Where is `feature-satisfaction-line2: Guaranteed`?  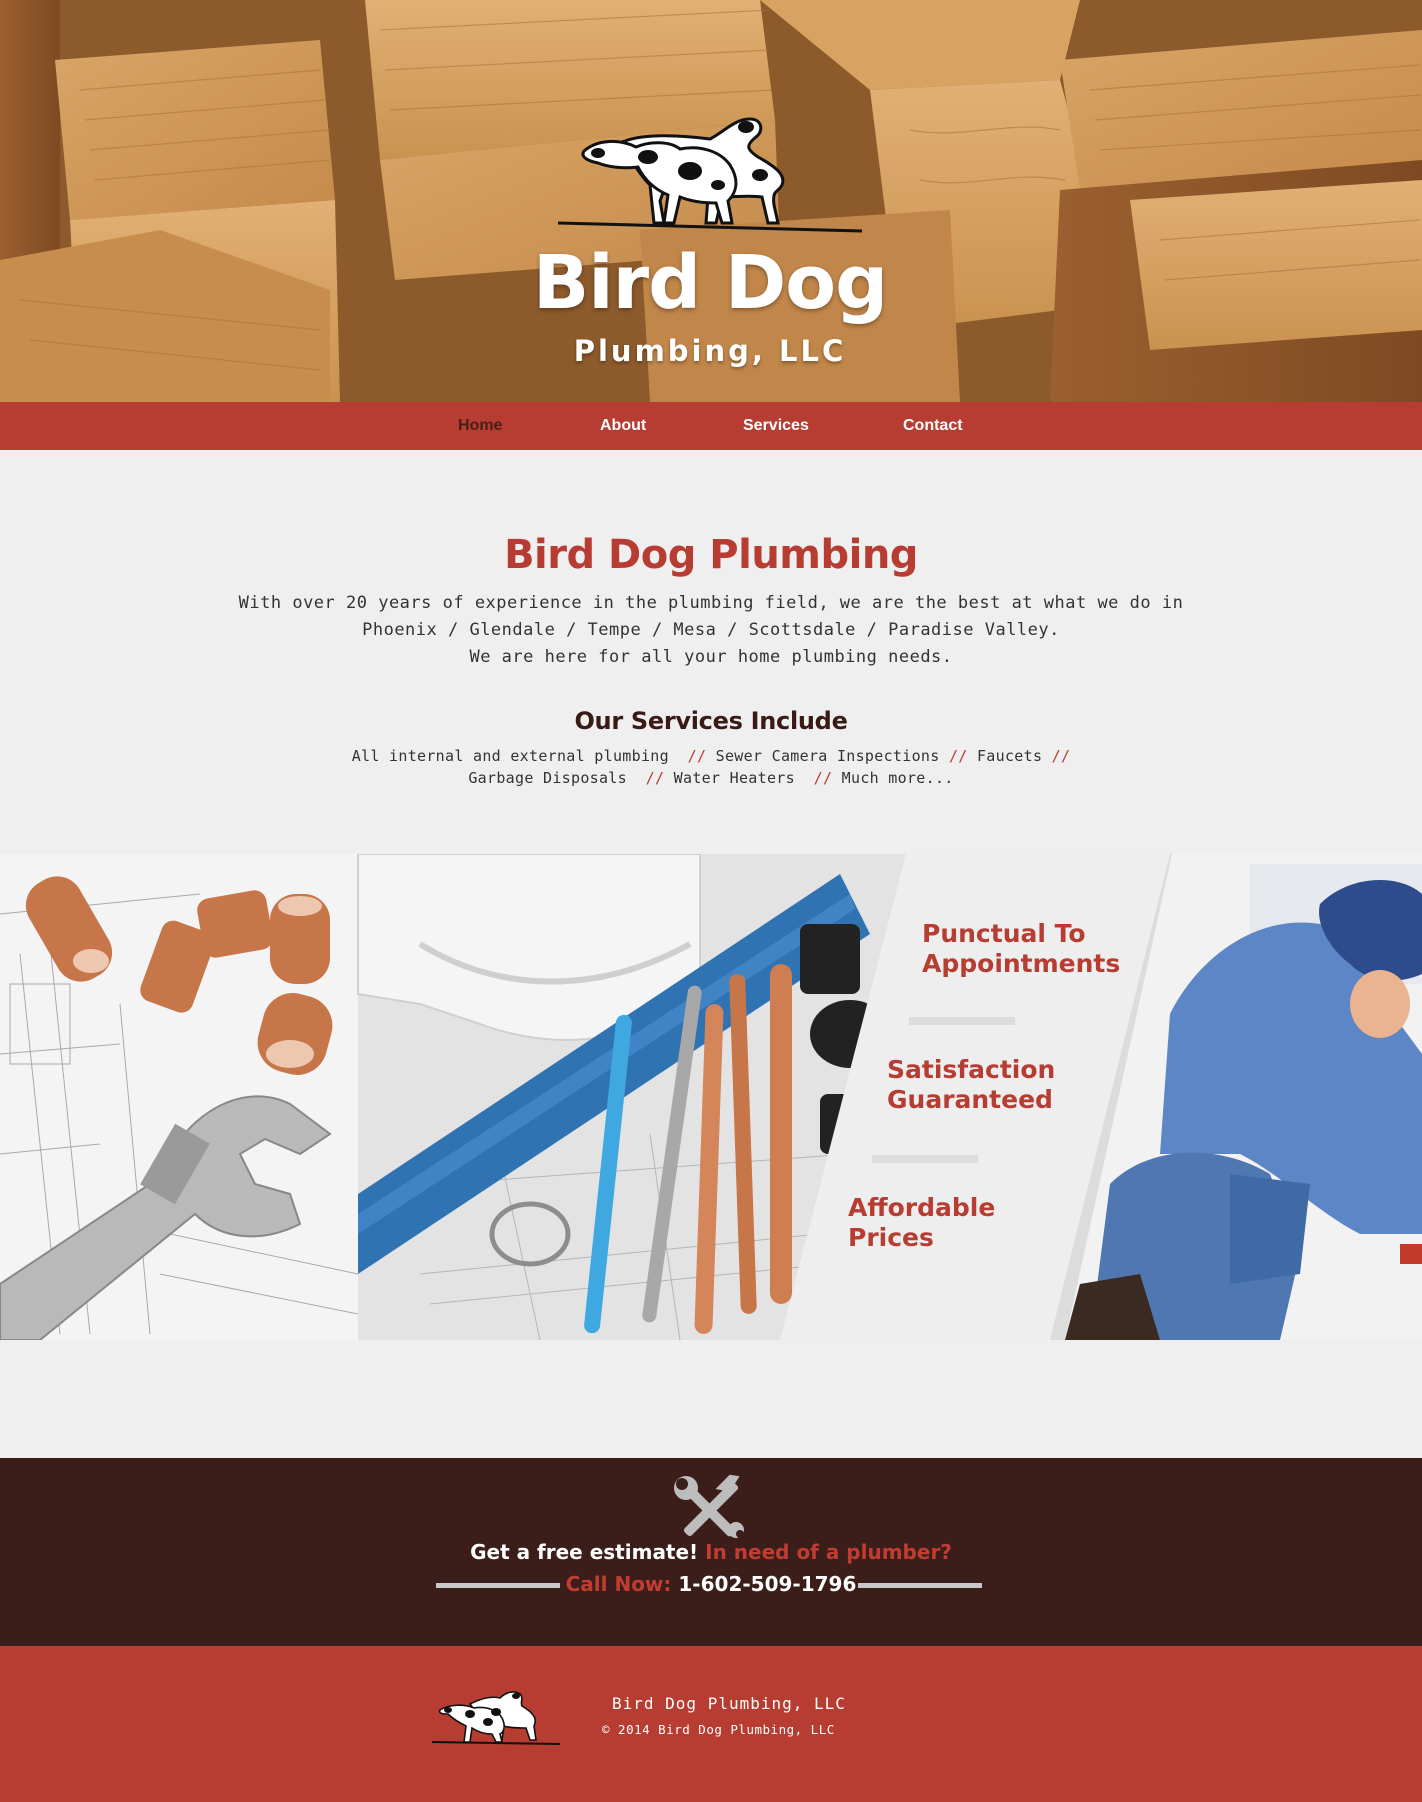
feature-satisfaction-line2: Guaranteed is located at coordinates (970, 1099).